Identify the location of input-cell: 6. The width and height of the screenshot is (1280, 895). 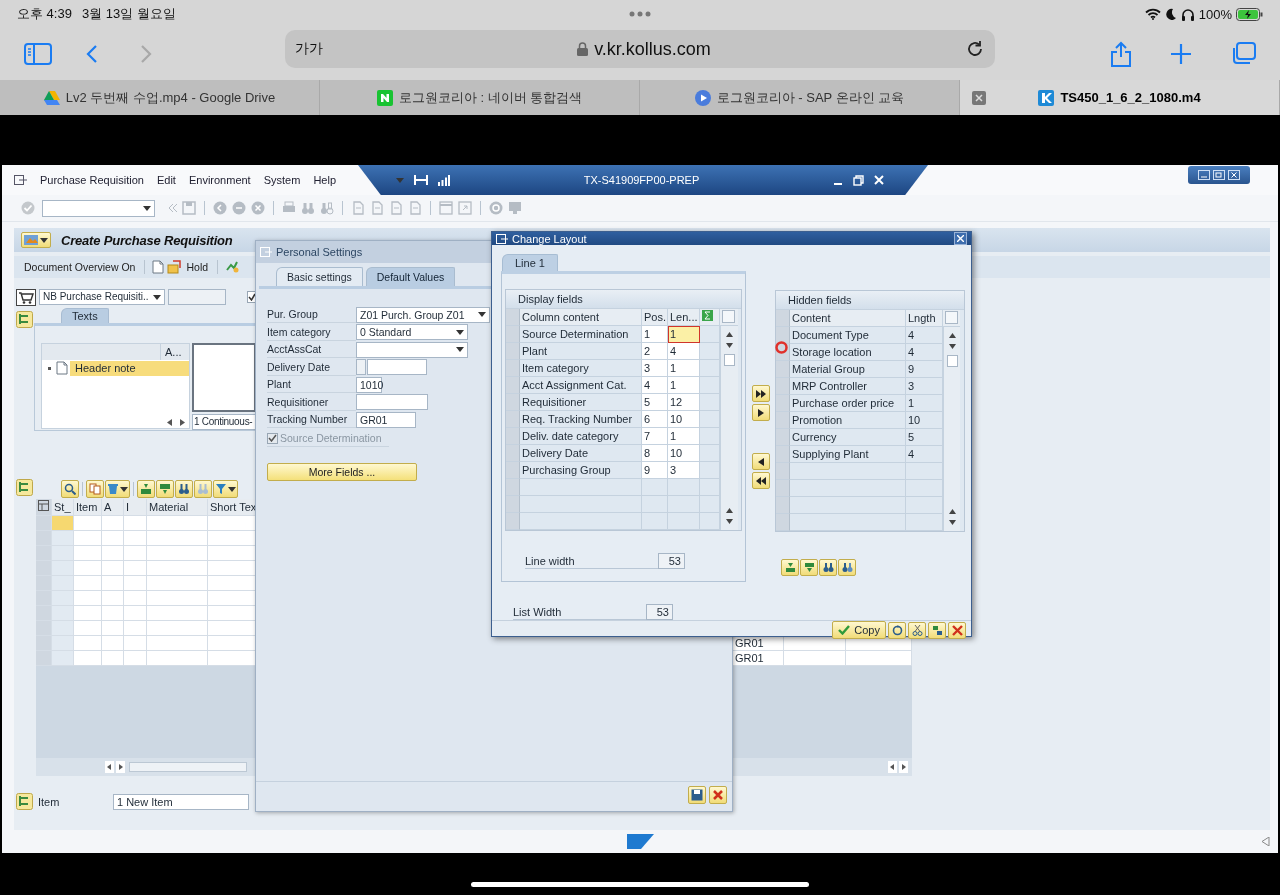
(655, 419).